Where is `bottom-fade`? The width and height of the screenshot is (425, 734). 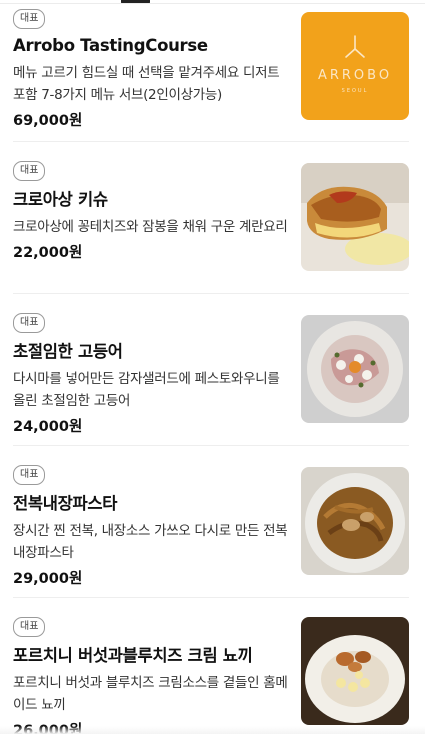 bottom-fade is located at coordinates (212, 730).